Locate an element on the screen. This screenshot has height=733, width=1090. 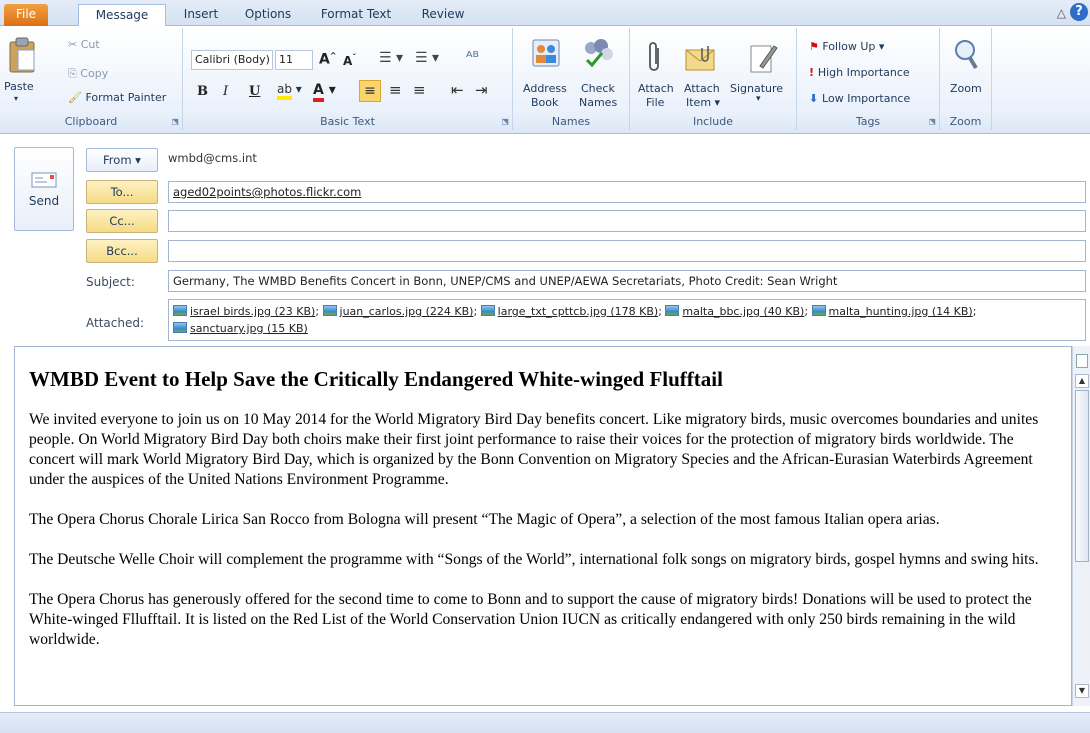
tab-message: Message is located at coordinates (122, 15).